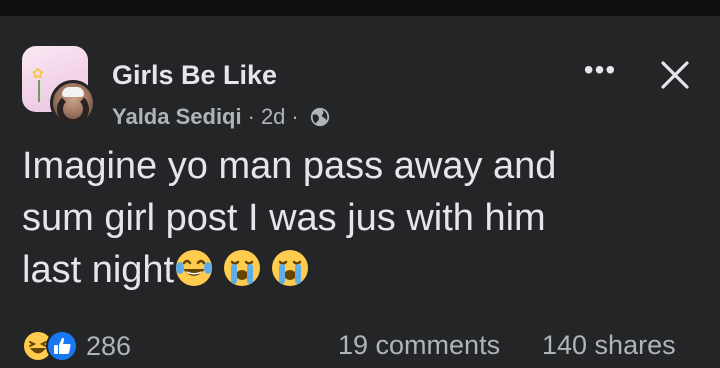 This screenshot has height=368, width=720. Describe the element at coordinates (73, 108) in the screenshot. I see `avatar-hair` at that location.